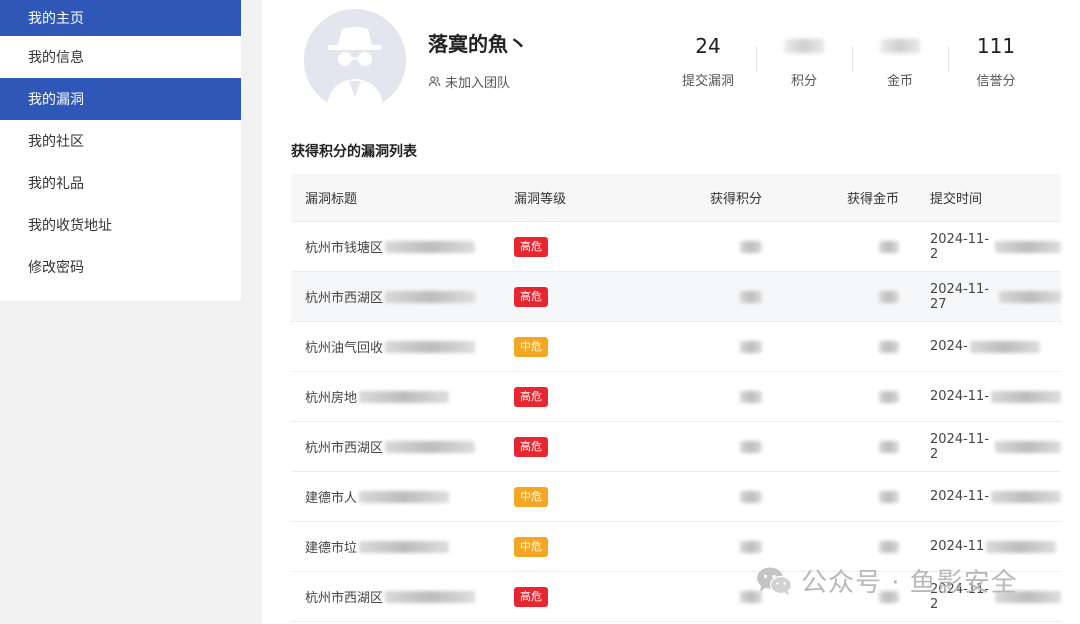 Image resolution: width=1080 pixels, height=624 pixels. I want to click on sidebar-item-community: 我的社区, so click(120, 141).